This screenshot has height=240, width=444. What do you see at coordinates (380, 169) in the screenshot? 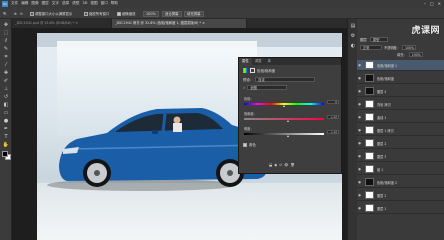
I see `layer-name: 组 1` at bounding box center [380, 169].